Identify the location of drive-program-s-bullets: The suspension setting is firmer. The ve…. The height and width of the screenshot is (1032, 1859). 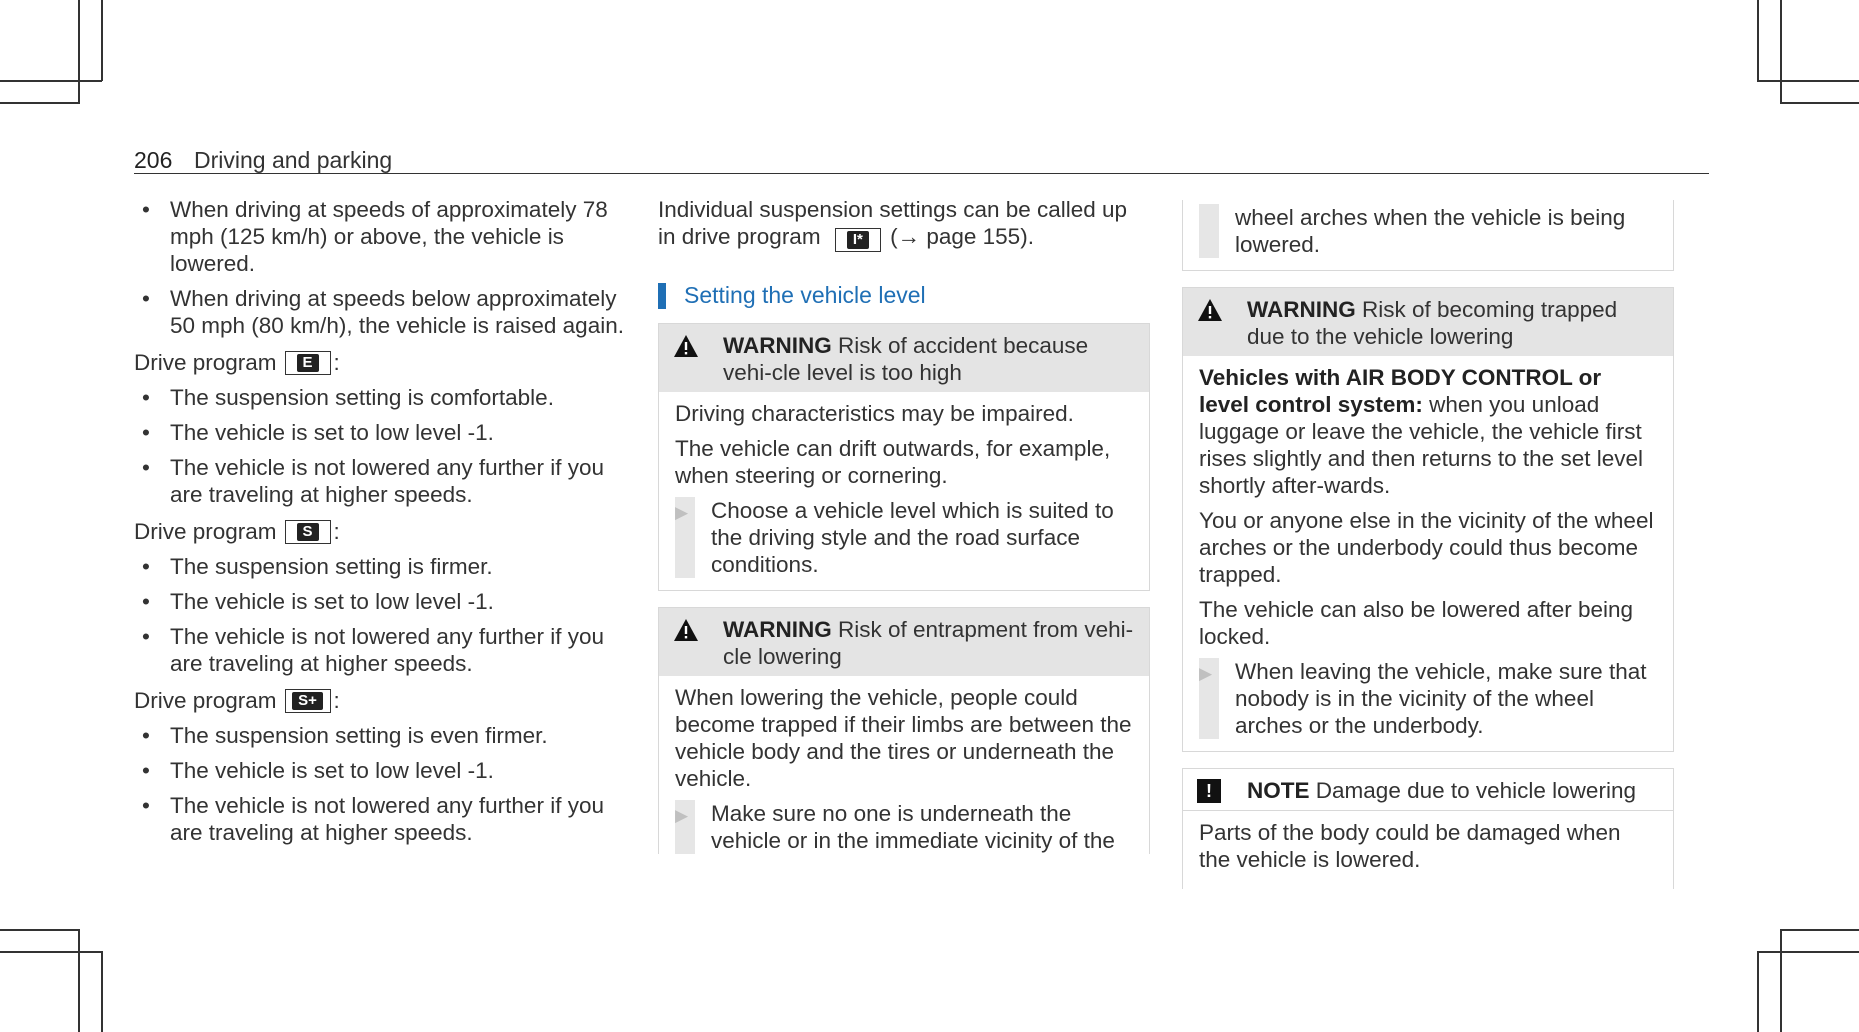
(384, 615).